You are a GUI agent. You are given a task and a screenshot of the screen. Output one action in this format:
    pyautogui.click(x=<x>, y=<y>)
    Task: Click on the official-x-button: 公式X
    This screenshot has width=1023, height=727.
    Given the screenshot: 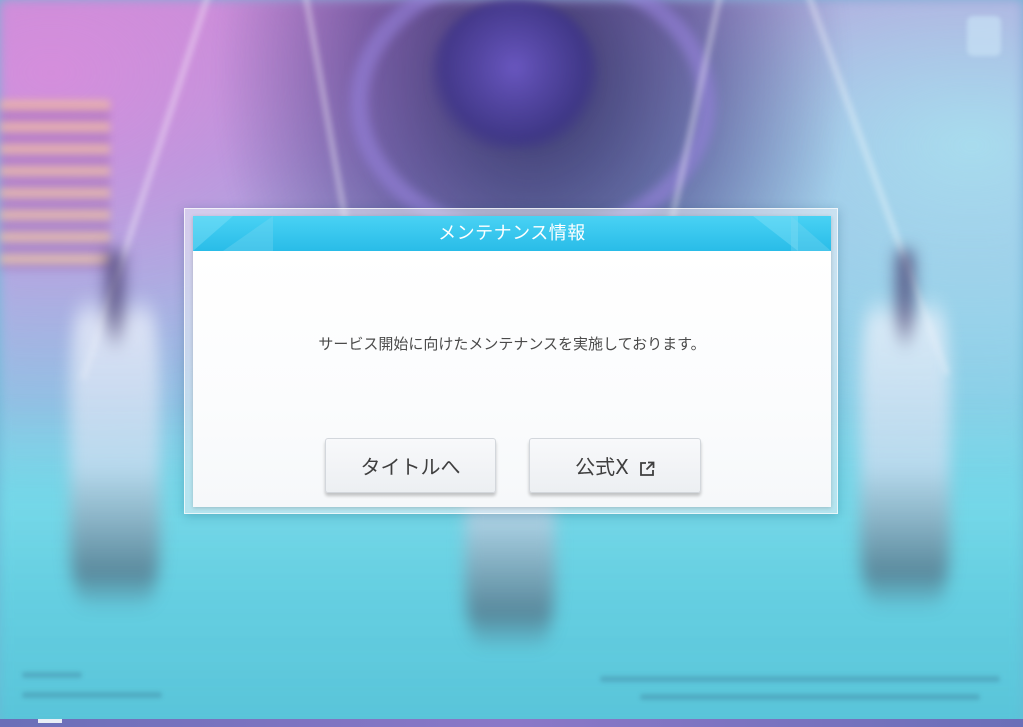 What is the action you would take?
    pyautogui.click(x=615, y=465)
    